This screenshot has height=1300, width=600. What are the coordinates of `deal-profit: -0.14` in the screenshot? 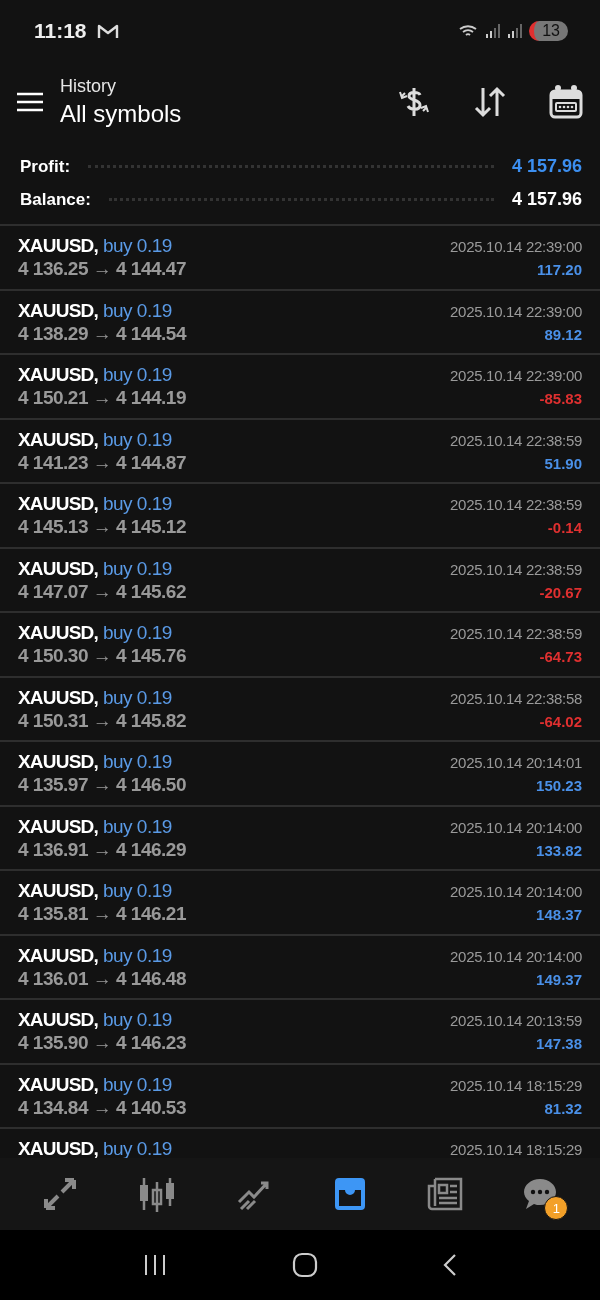 It's located at (564, 527).